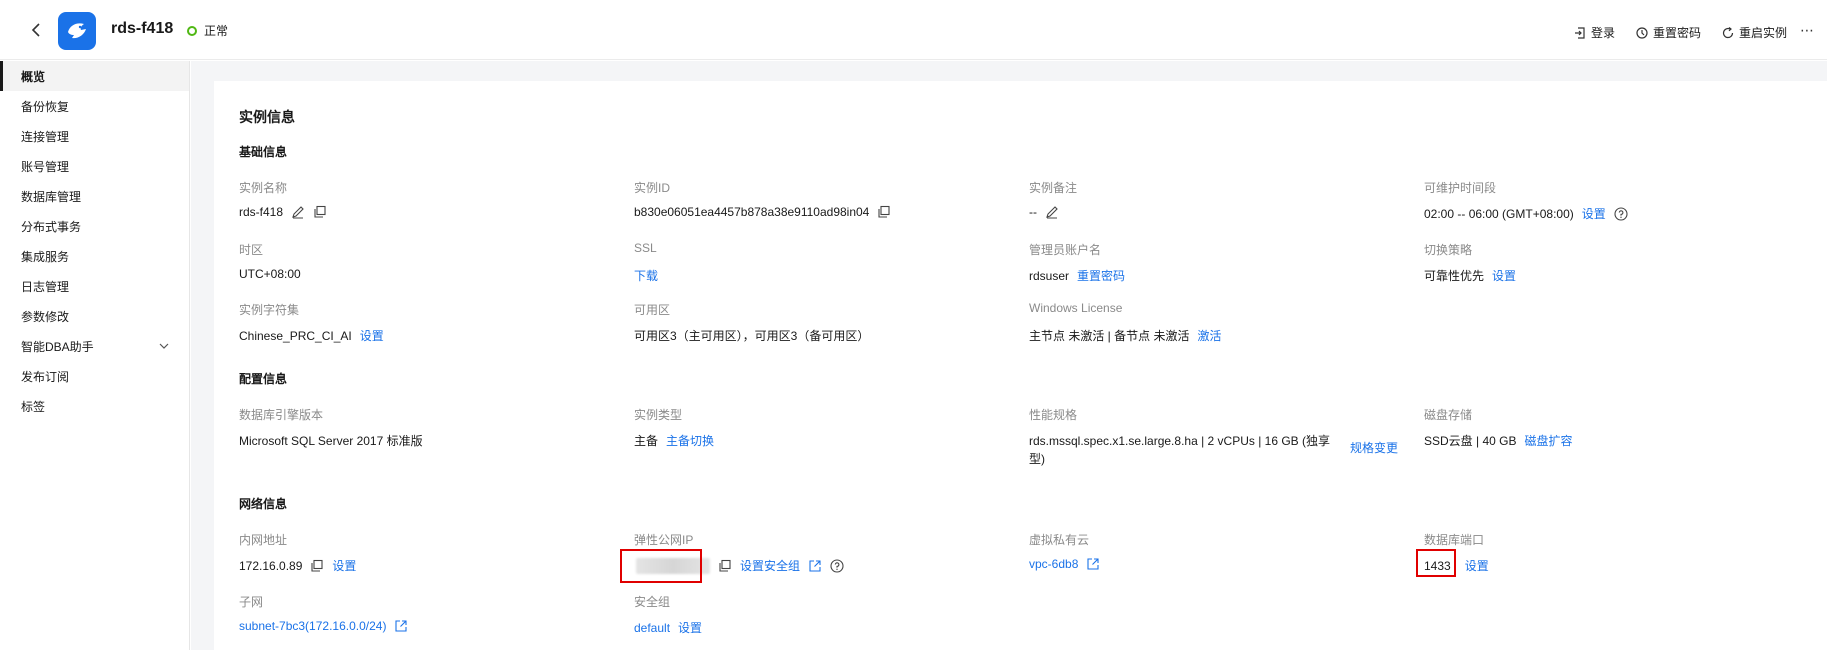 This screenshot has width=1827, height=650. What do you see at coordinates (1053, 188) in the screenshot?
I see `instance-remark-label: 实例备注` at bounding box center [1053, 188].